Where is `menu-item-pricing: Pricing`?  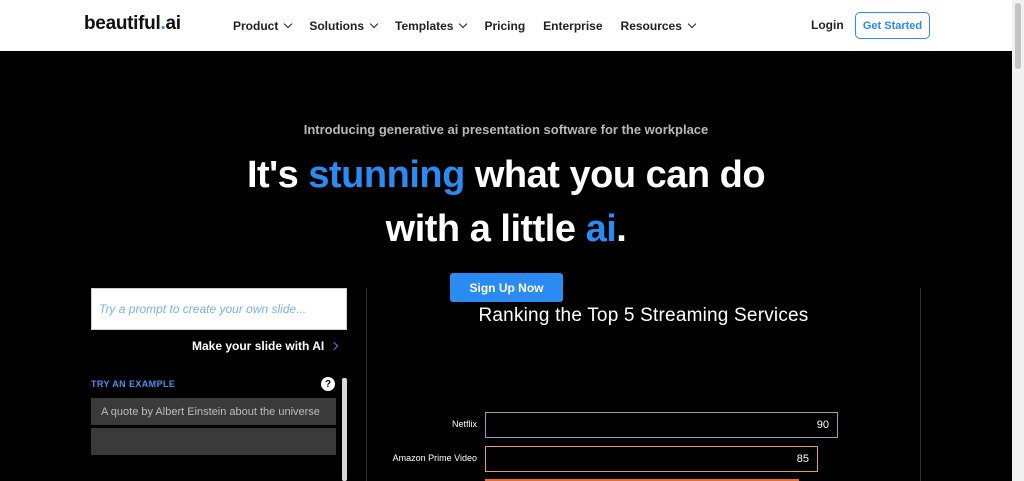
menu-item-pricing: Pricing is located at coordinates (504, 26).